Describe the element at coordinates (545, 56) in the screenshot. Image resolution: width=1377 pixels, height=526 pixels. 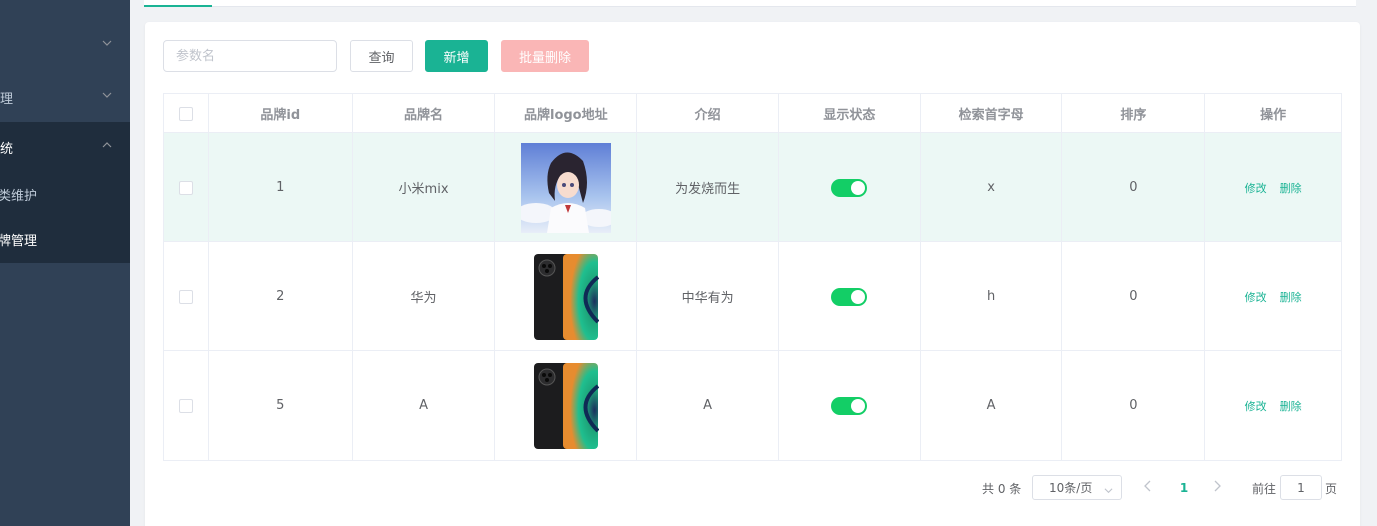
I see `batch-delete-button: 批量删除` at that location.